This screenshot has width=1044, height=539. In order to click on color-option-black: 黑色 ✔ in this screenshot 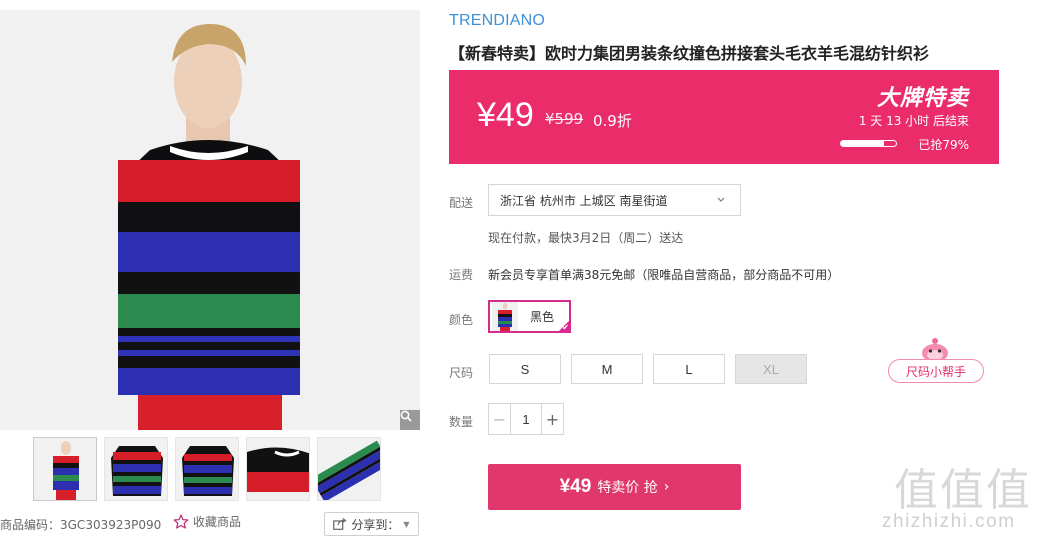, I will do `click(529, 316)`.